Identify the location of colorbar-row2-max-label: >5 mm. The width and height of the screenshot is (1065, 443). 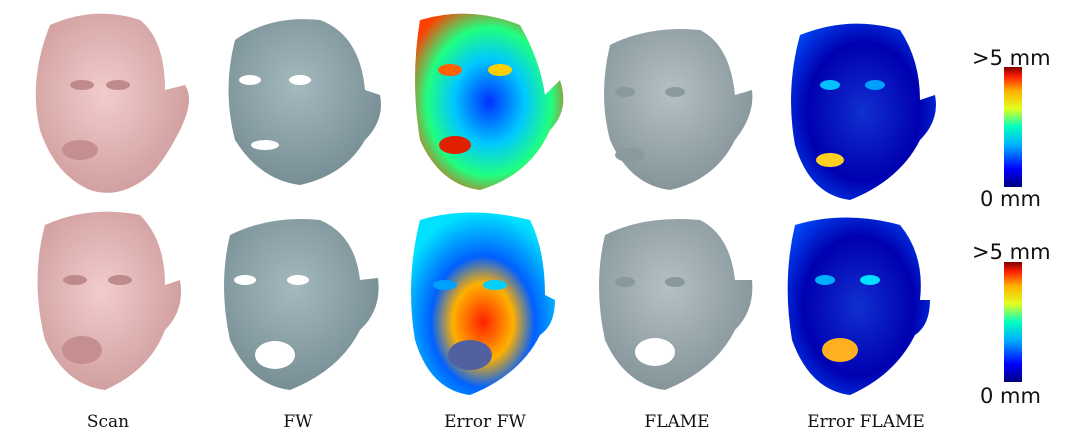
(1011, 252).